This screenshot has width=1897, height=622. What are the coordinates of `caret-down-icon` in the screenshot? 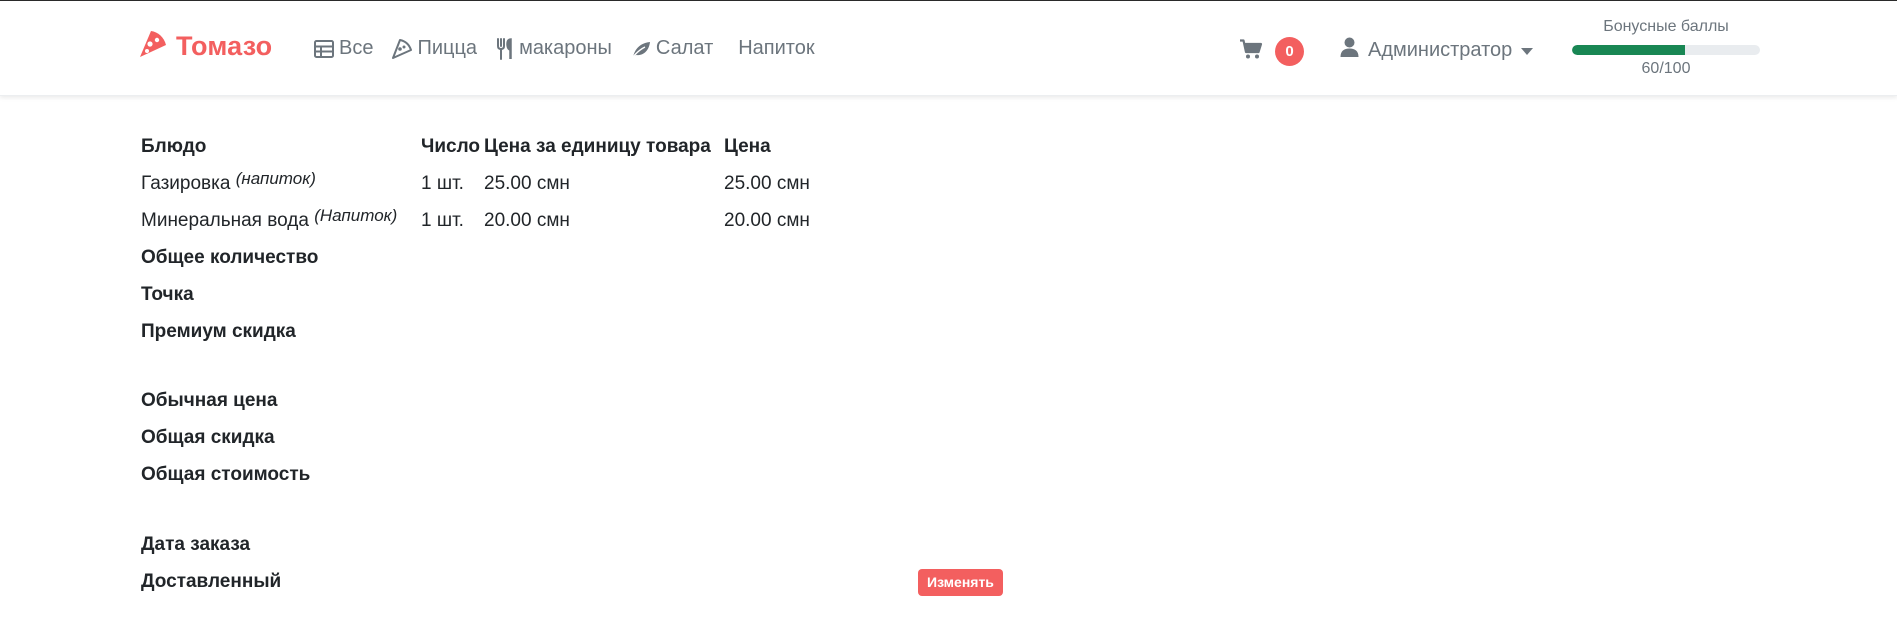 It's located at (1527, 50).